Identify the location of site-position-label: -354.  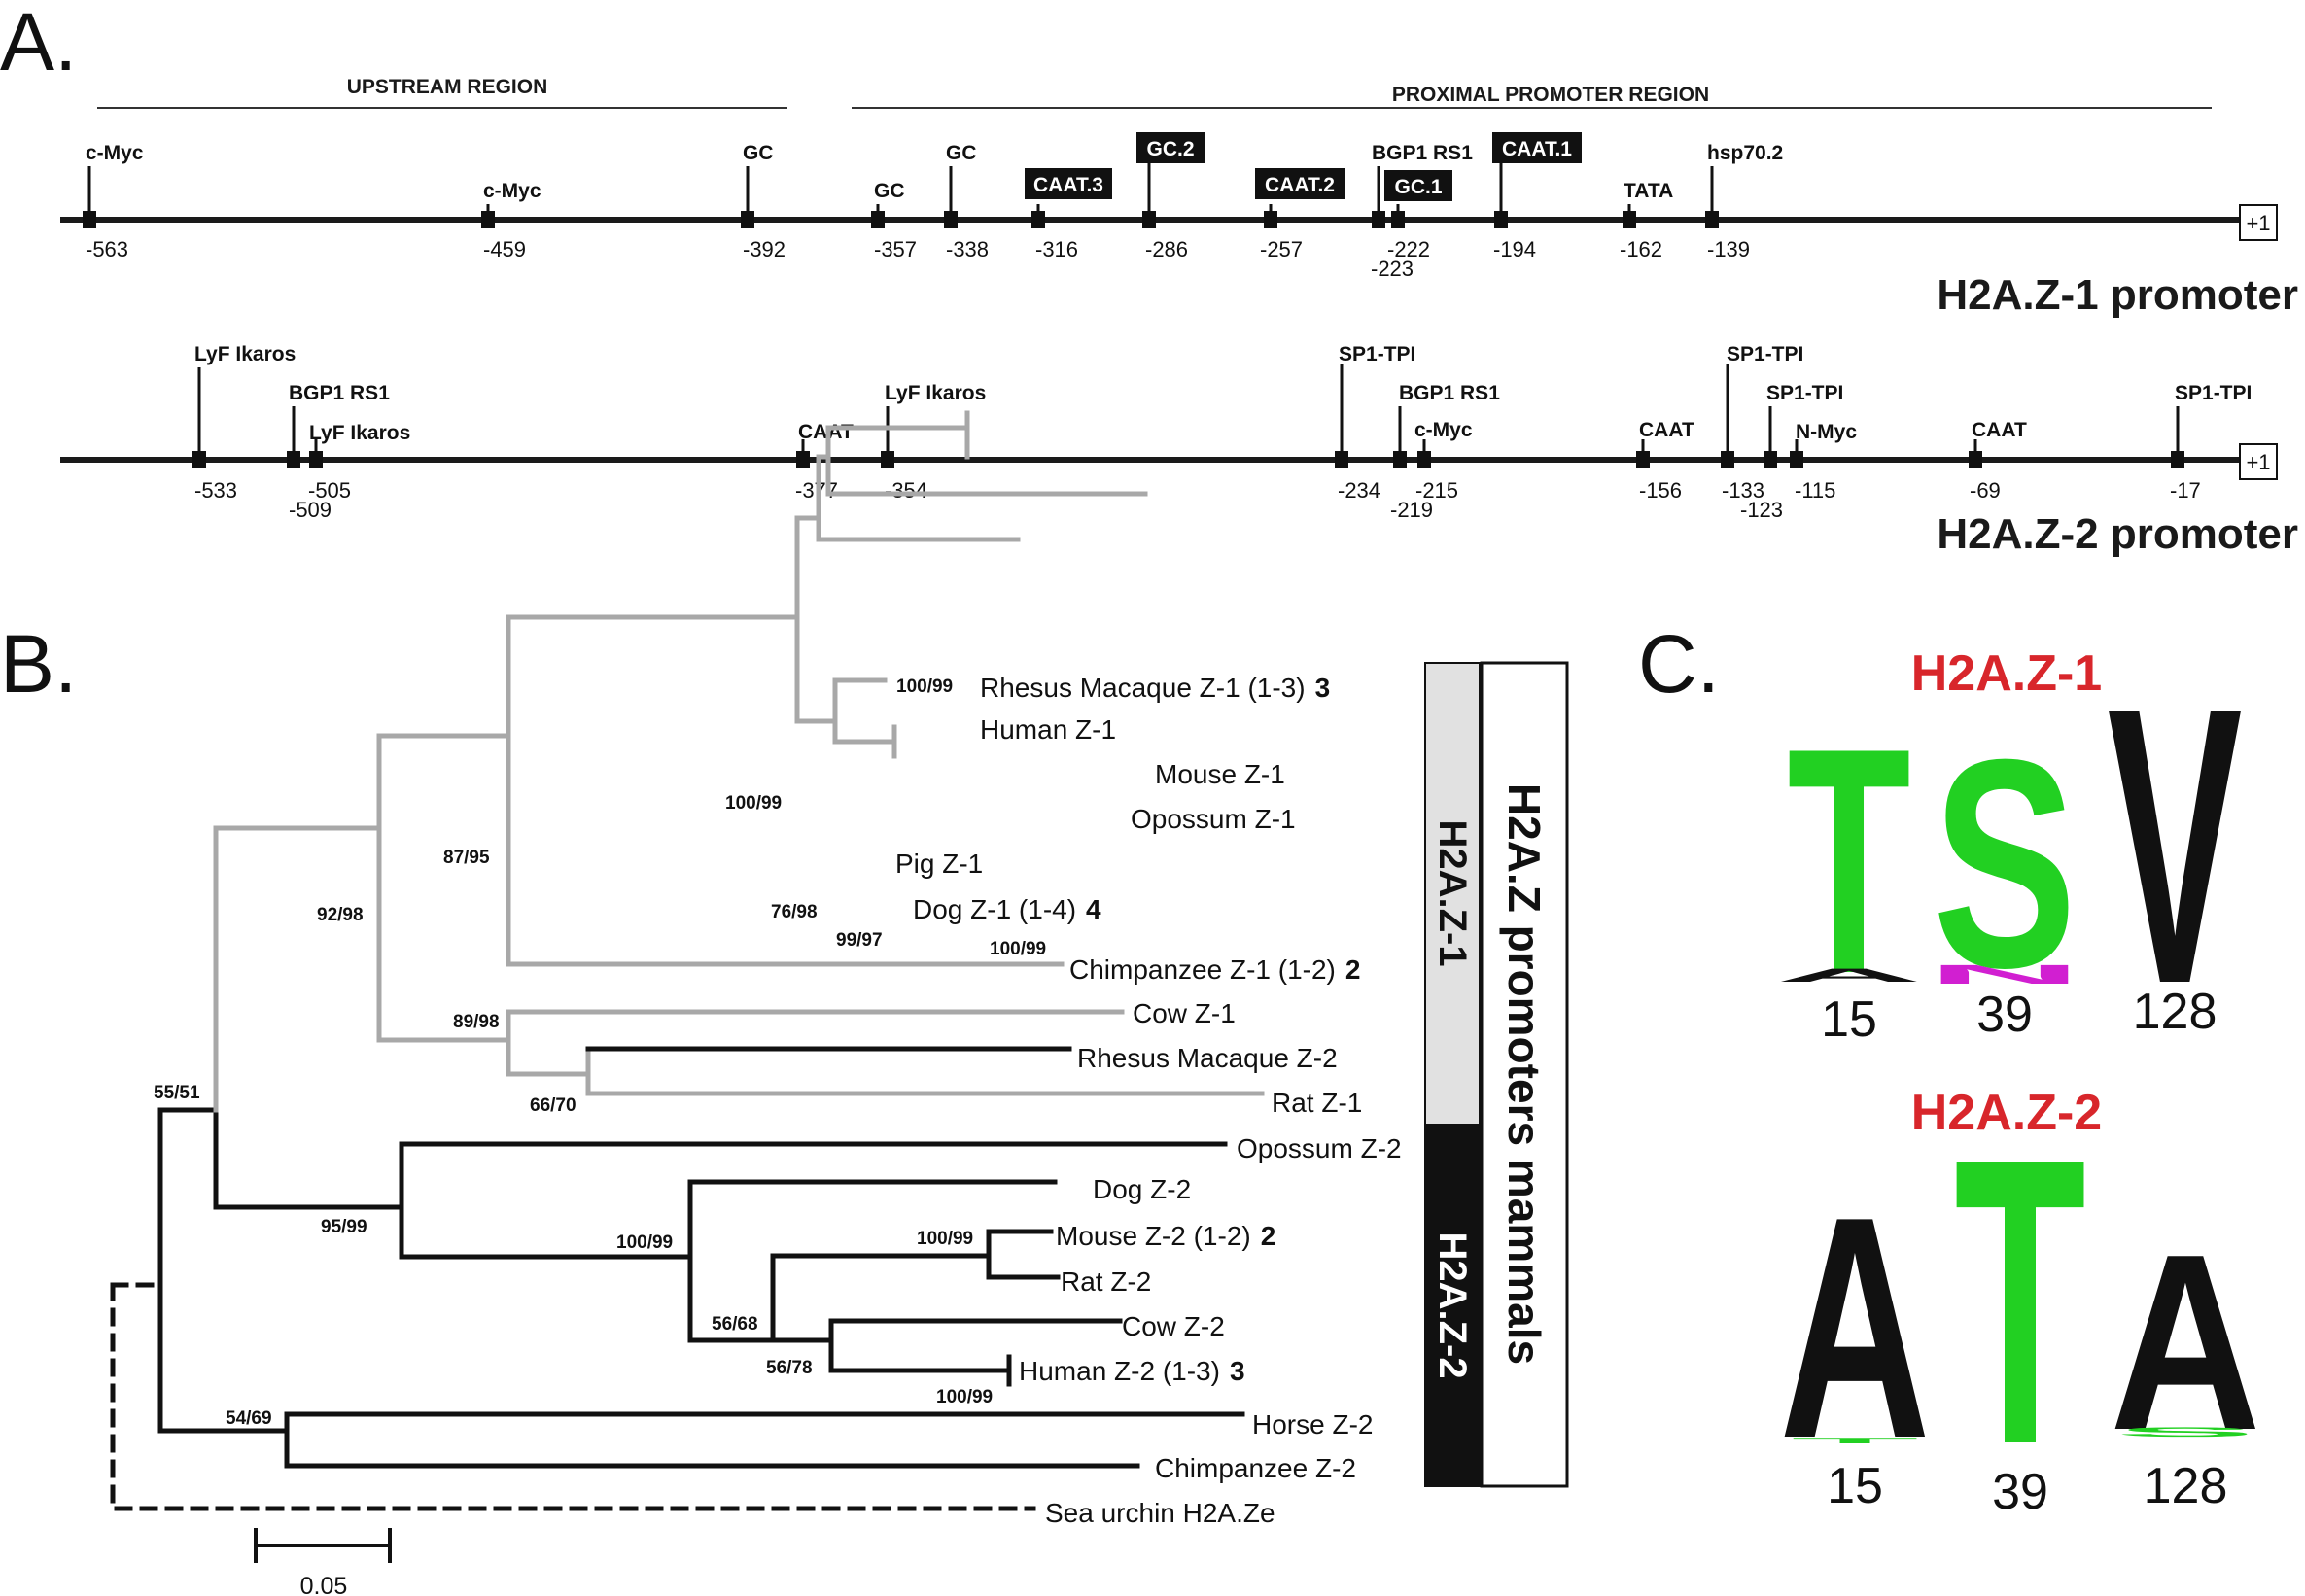
(906, 490).